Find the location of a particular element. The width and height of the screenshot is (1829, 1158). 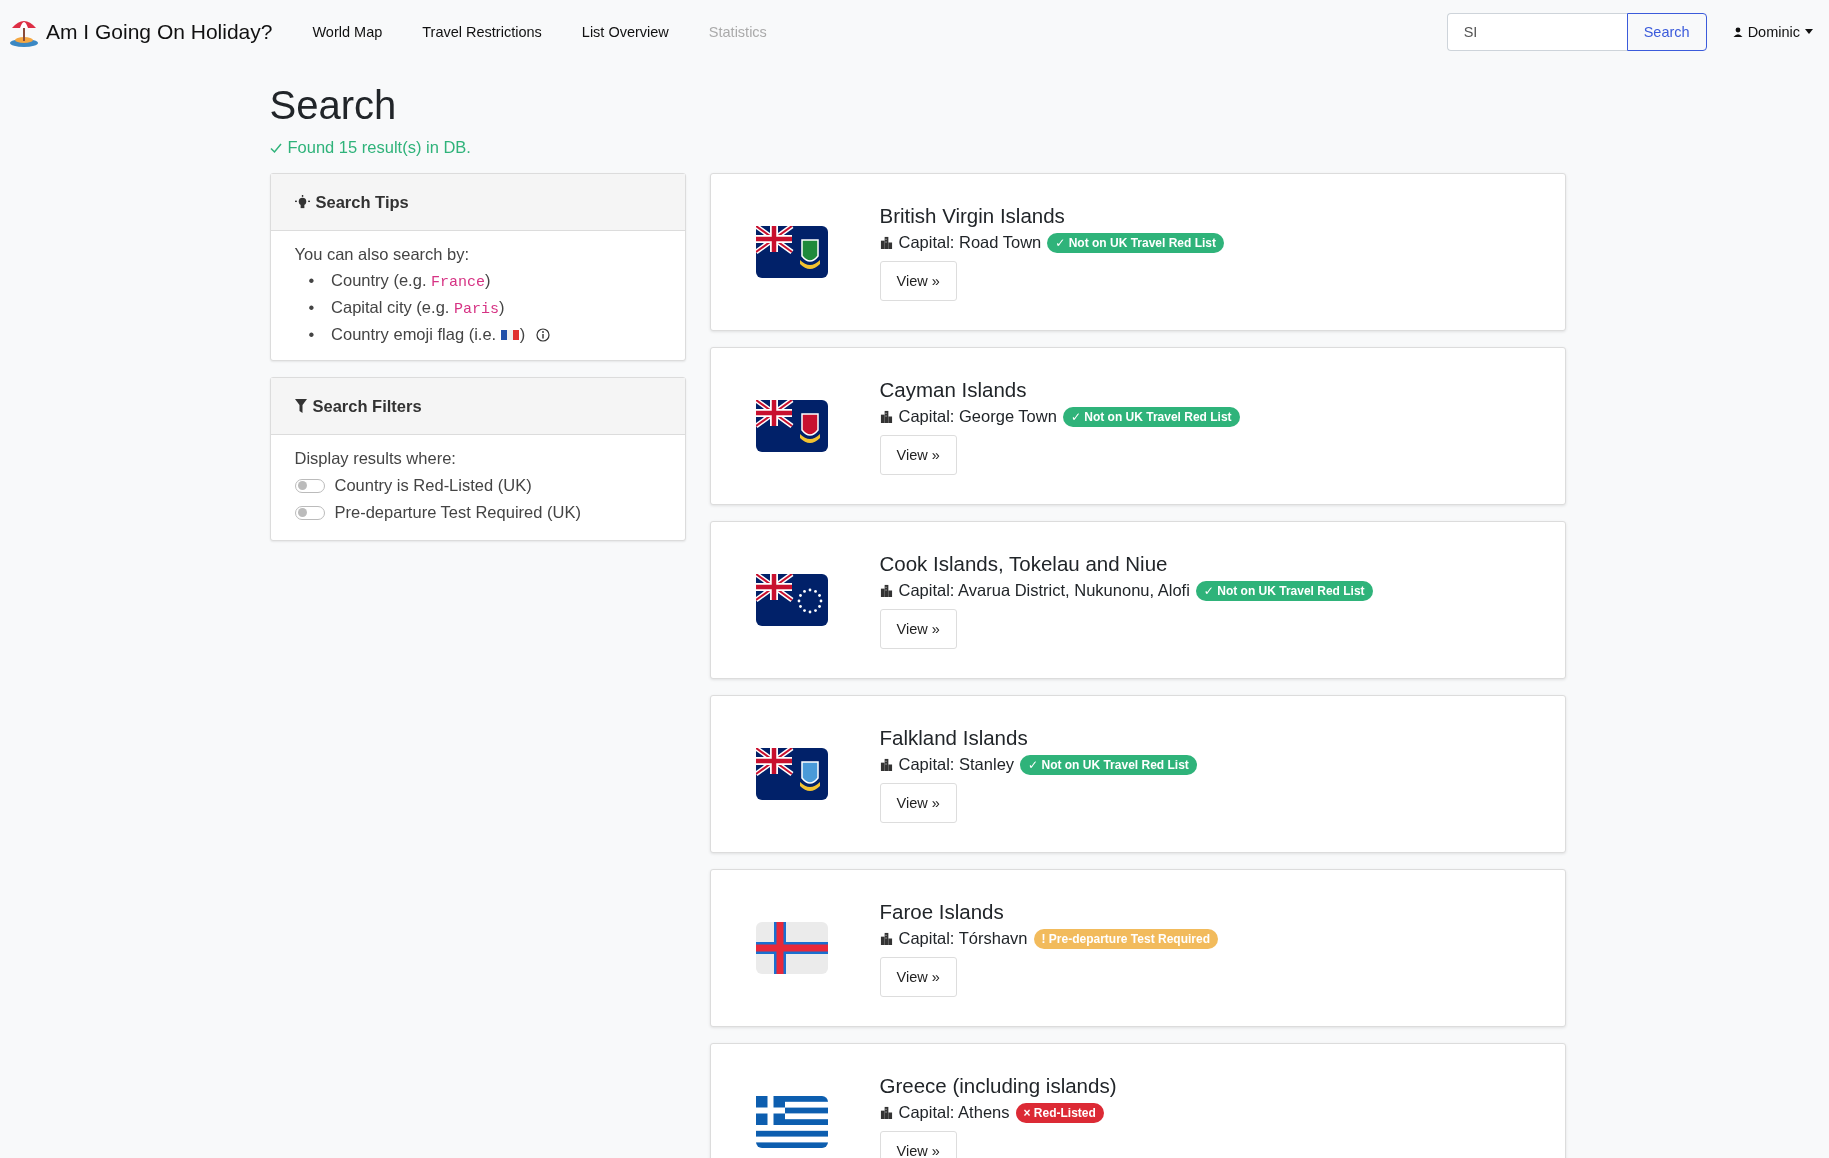

capital-text: Capital: George Town is located at coordinates (977, 416).